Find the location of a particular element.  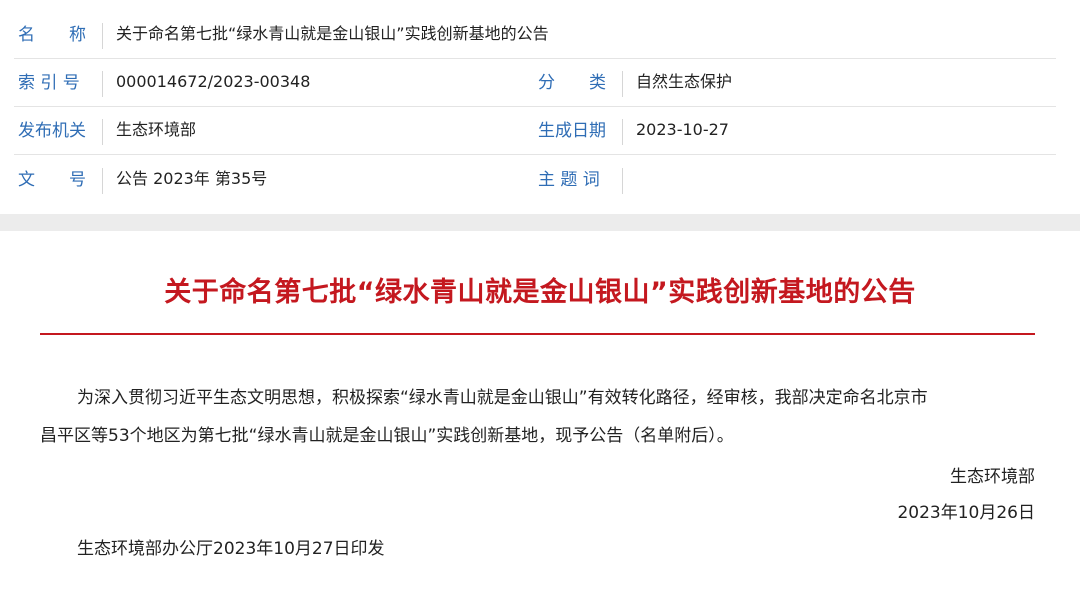

label-name: 名 称 is located at coordinates (52, 35).